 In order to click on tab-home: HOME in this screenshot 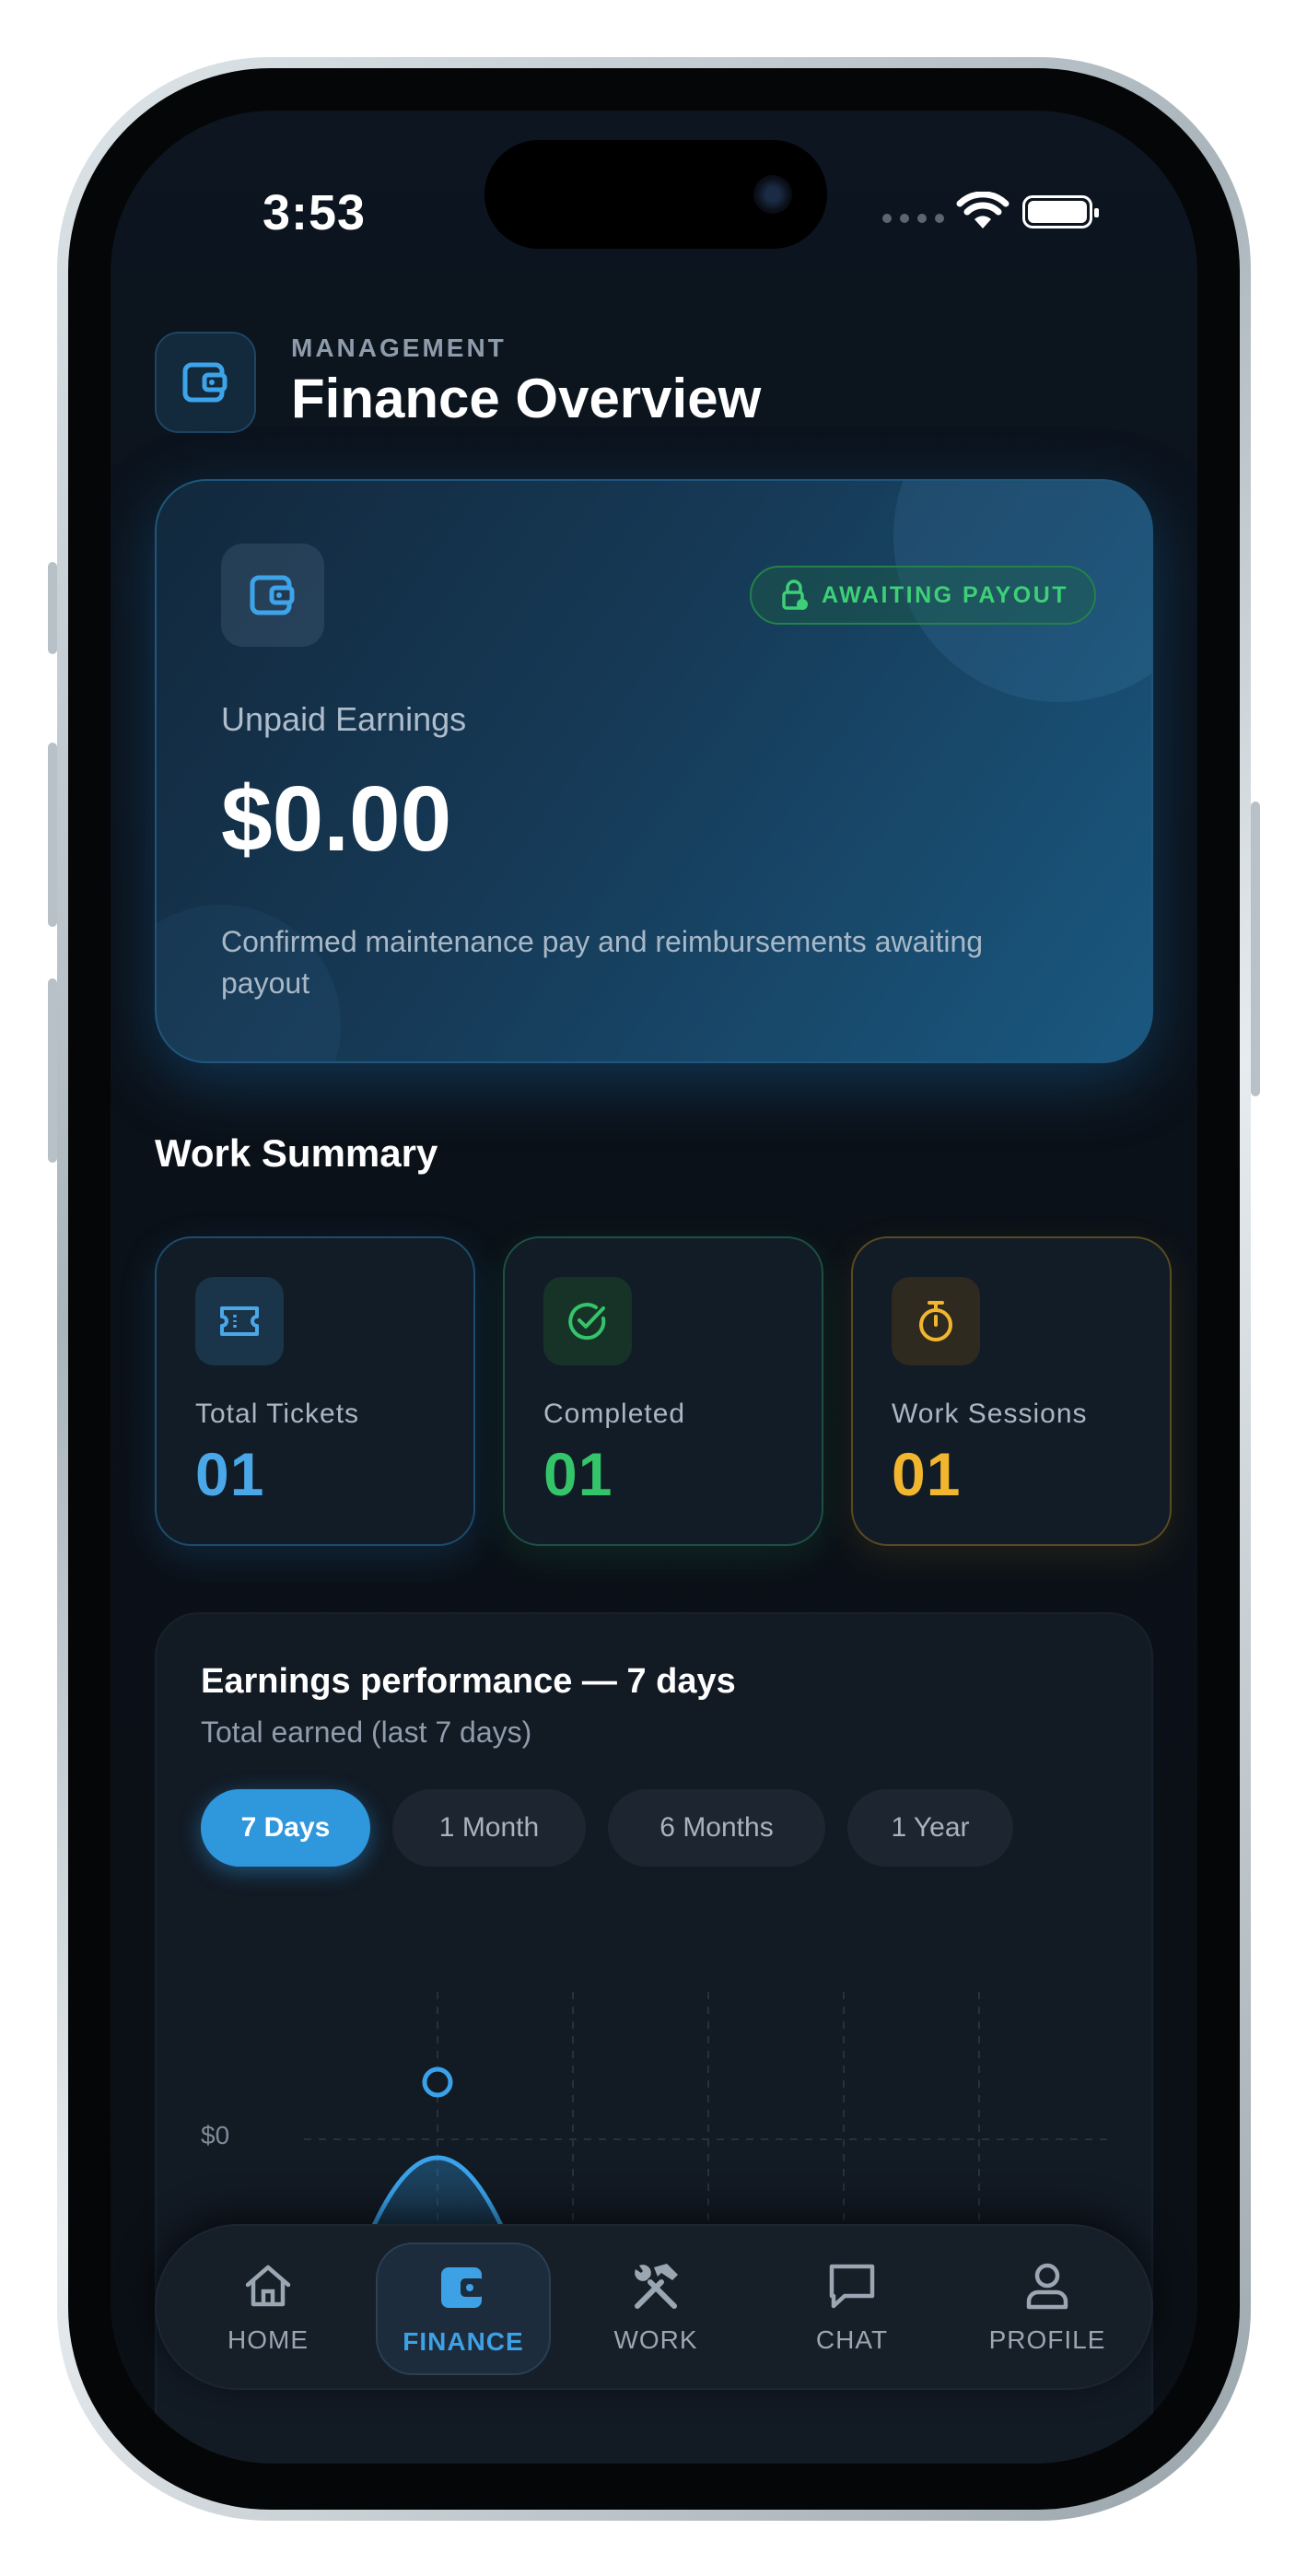, I will do `click(269, 2308)`.